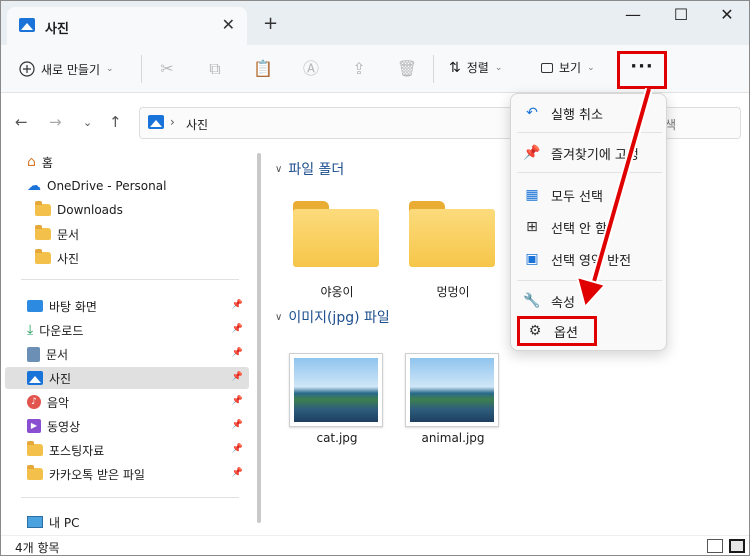  I want to click on maximize-button: ☐, so click(681, 14).